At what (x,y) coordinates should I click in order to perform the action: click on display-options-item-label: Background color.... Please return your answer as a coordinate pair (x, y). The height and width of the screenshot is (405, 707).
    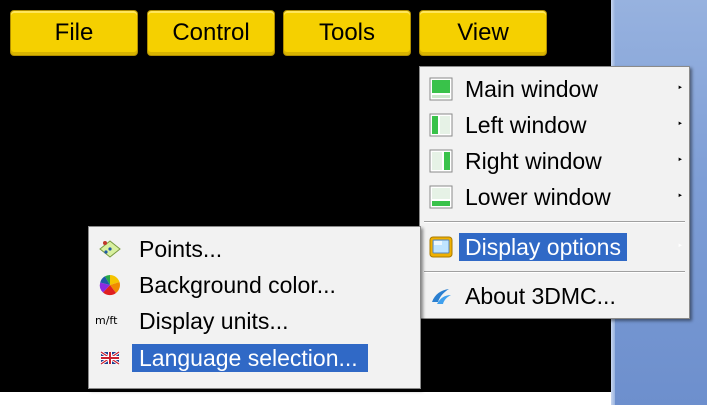
    Looking at the image, I should click on (237, 285).